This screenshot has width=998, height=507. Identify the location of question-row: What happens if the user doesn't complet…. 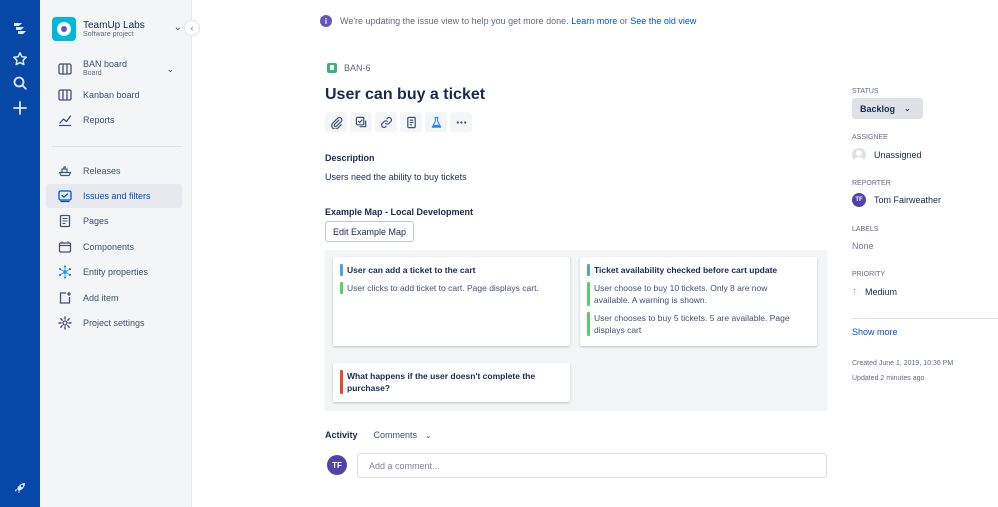
(444, 382).